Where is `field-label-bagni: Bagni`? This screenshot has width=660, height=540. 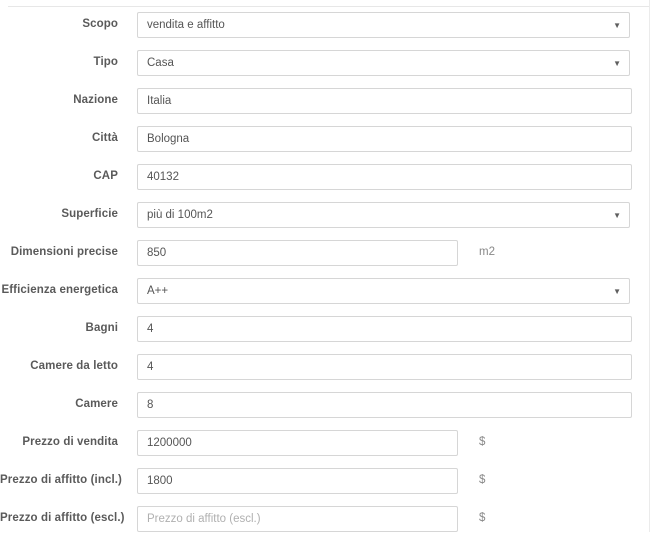 field-label-bagni: Bagni is located at coordinates (101, 328).